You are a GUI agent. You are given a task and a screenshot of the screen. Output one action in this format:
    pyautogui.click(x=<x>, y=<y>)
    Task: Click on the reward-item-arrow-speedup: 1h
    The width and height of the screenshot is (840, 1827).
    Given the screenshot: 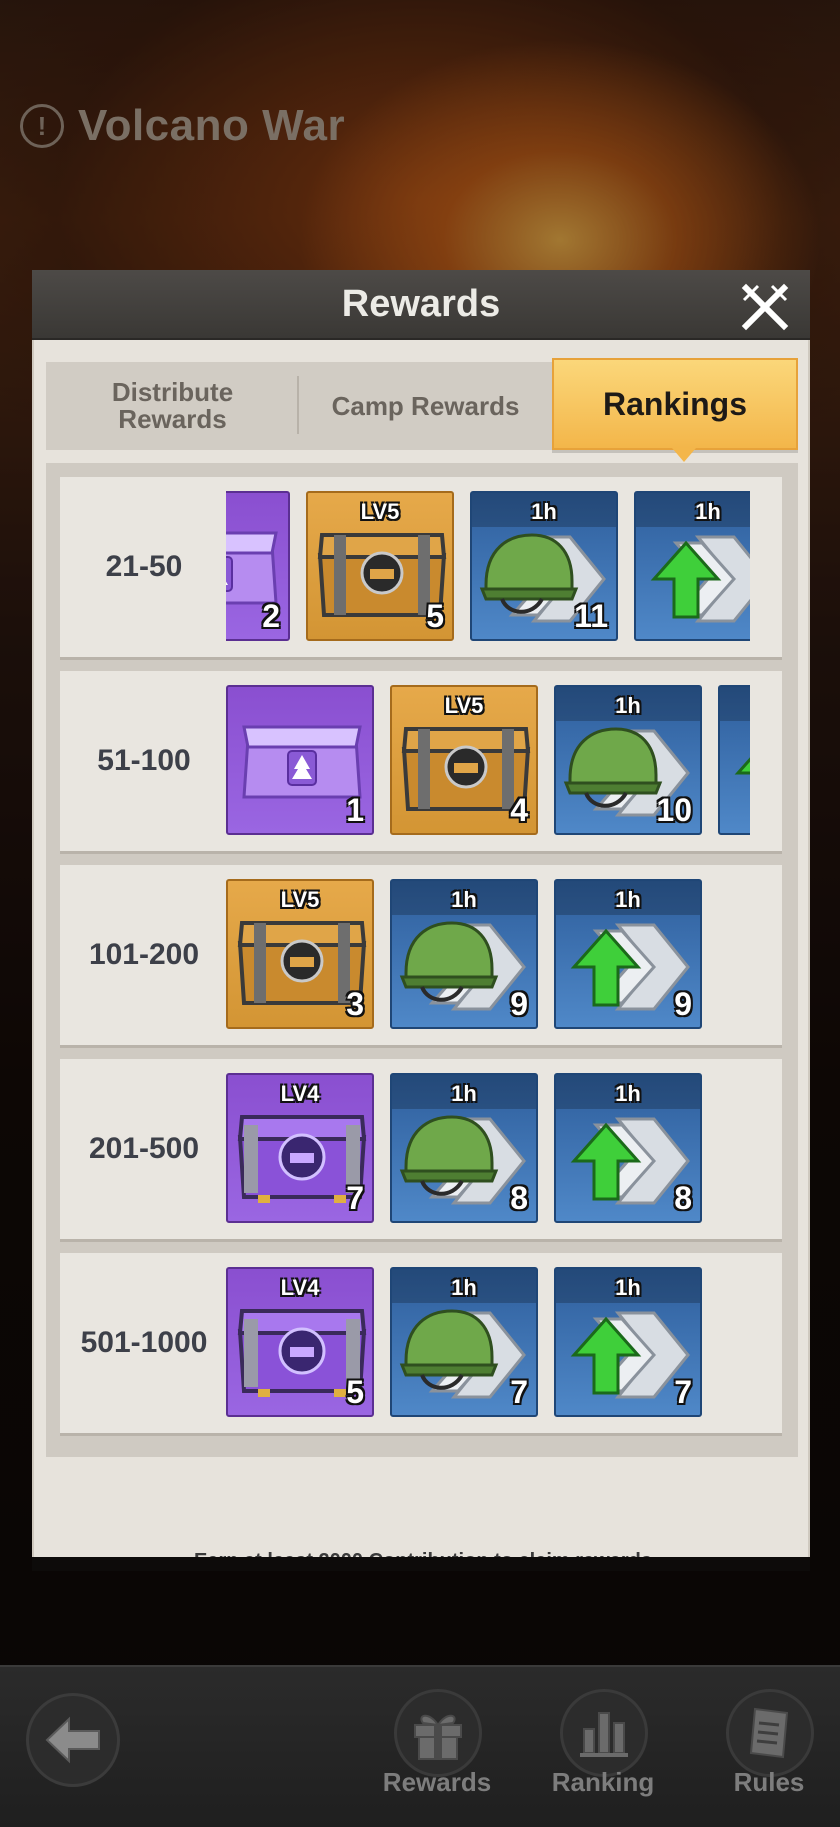 What is the action you would take?
    pyautogui.click(x=692, y=566)
    